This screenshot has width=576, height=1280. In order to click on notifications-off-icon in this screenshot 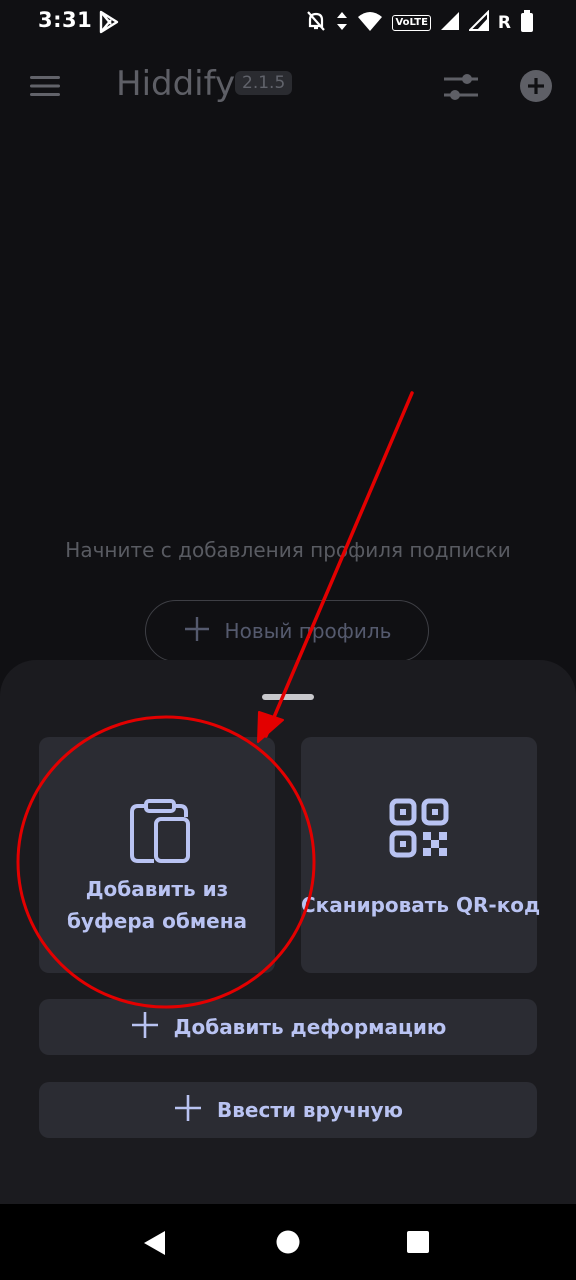, I will do `click(316, 23)`.